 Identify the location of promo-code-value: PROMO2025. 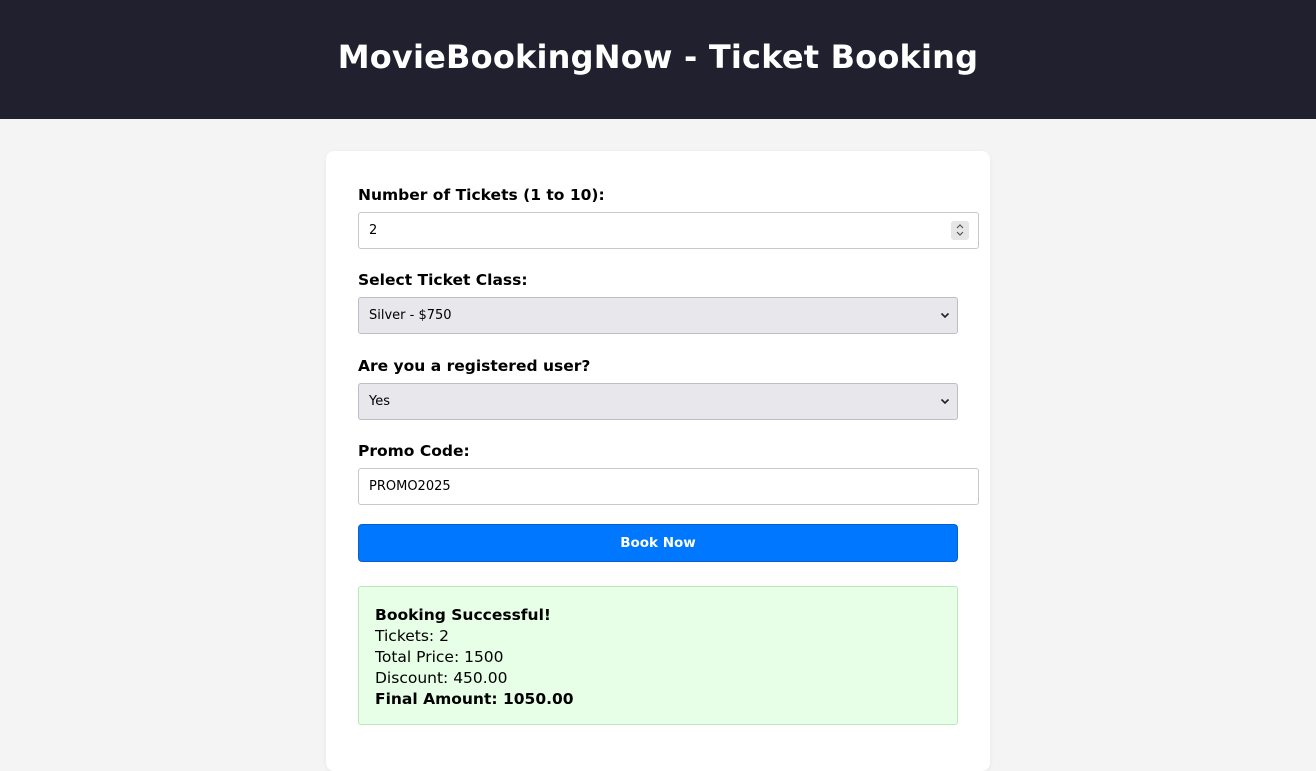
(410, 486).